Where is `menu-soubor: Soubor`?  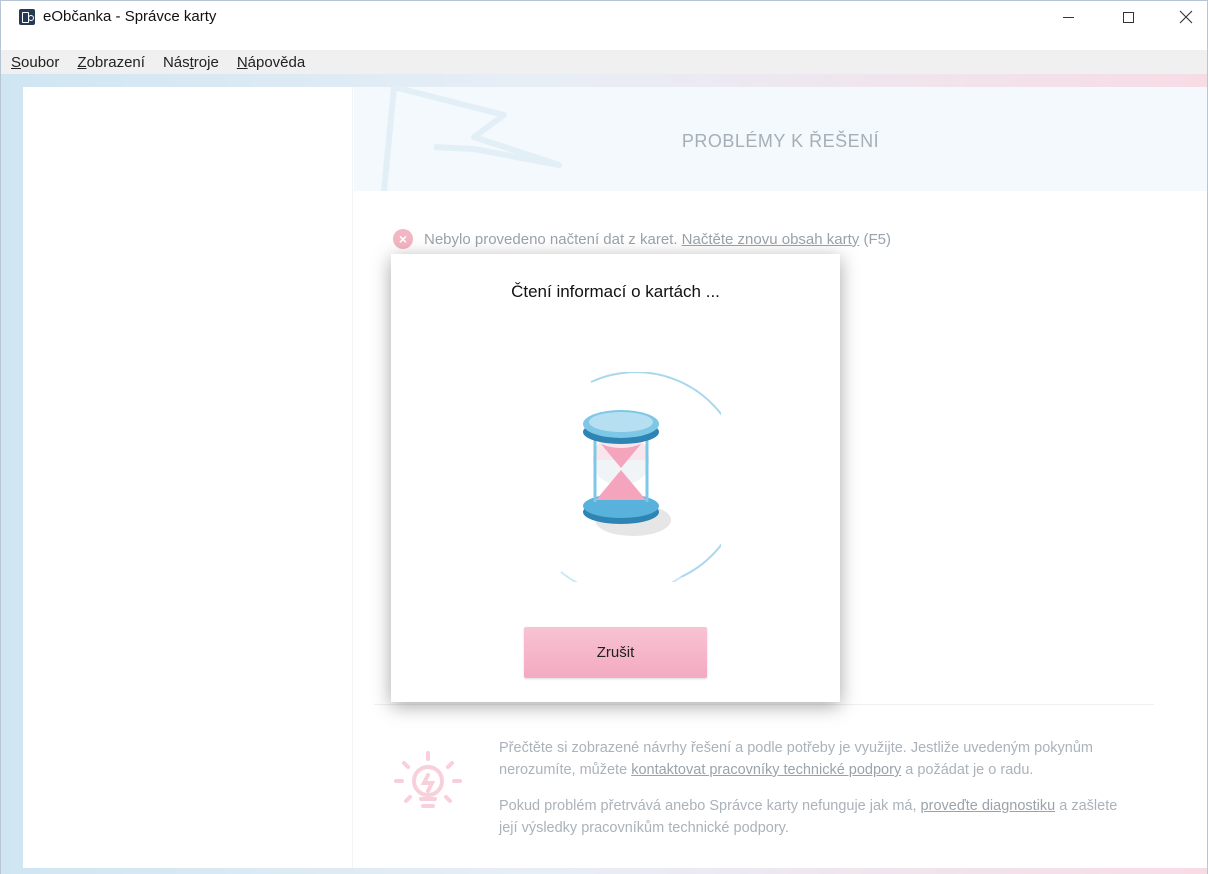 menu-soubor: Soubor is located at coordinates (35, 62).